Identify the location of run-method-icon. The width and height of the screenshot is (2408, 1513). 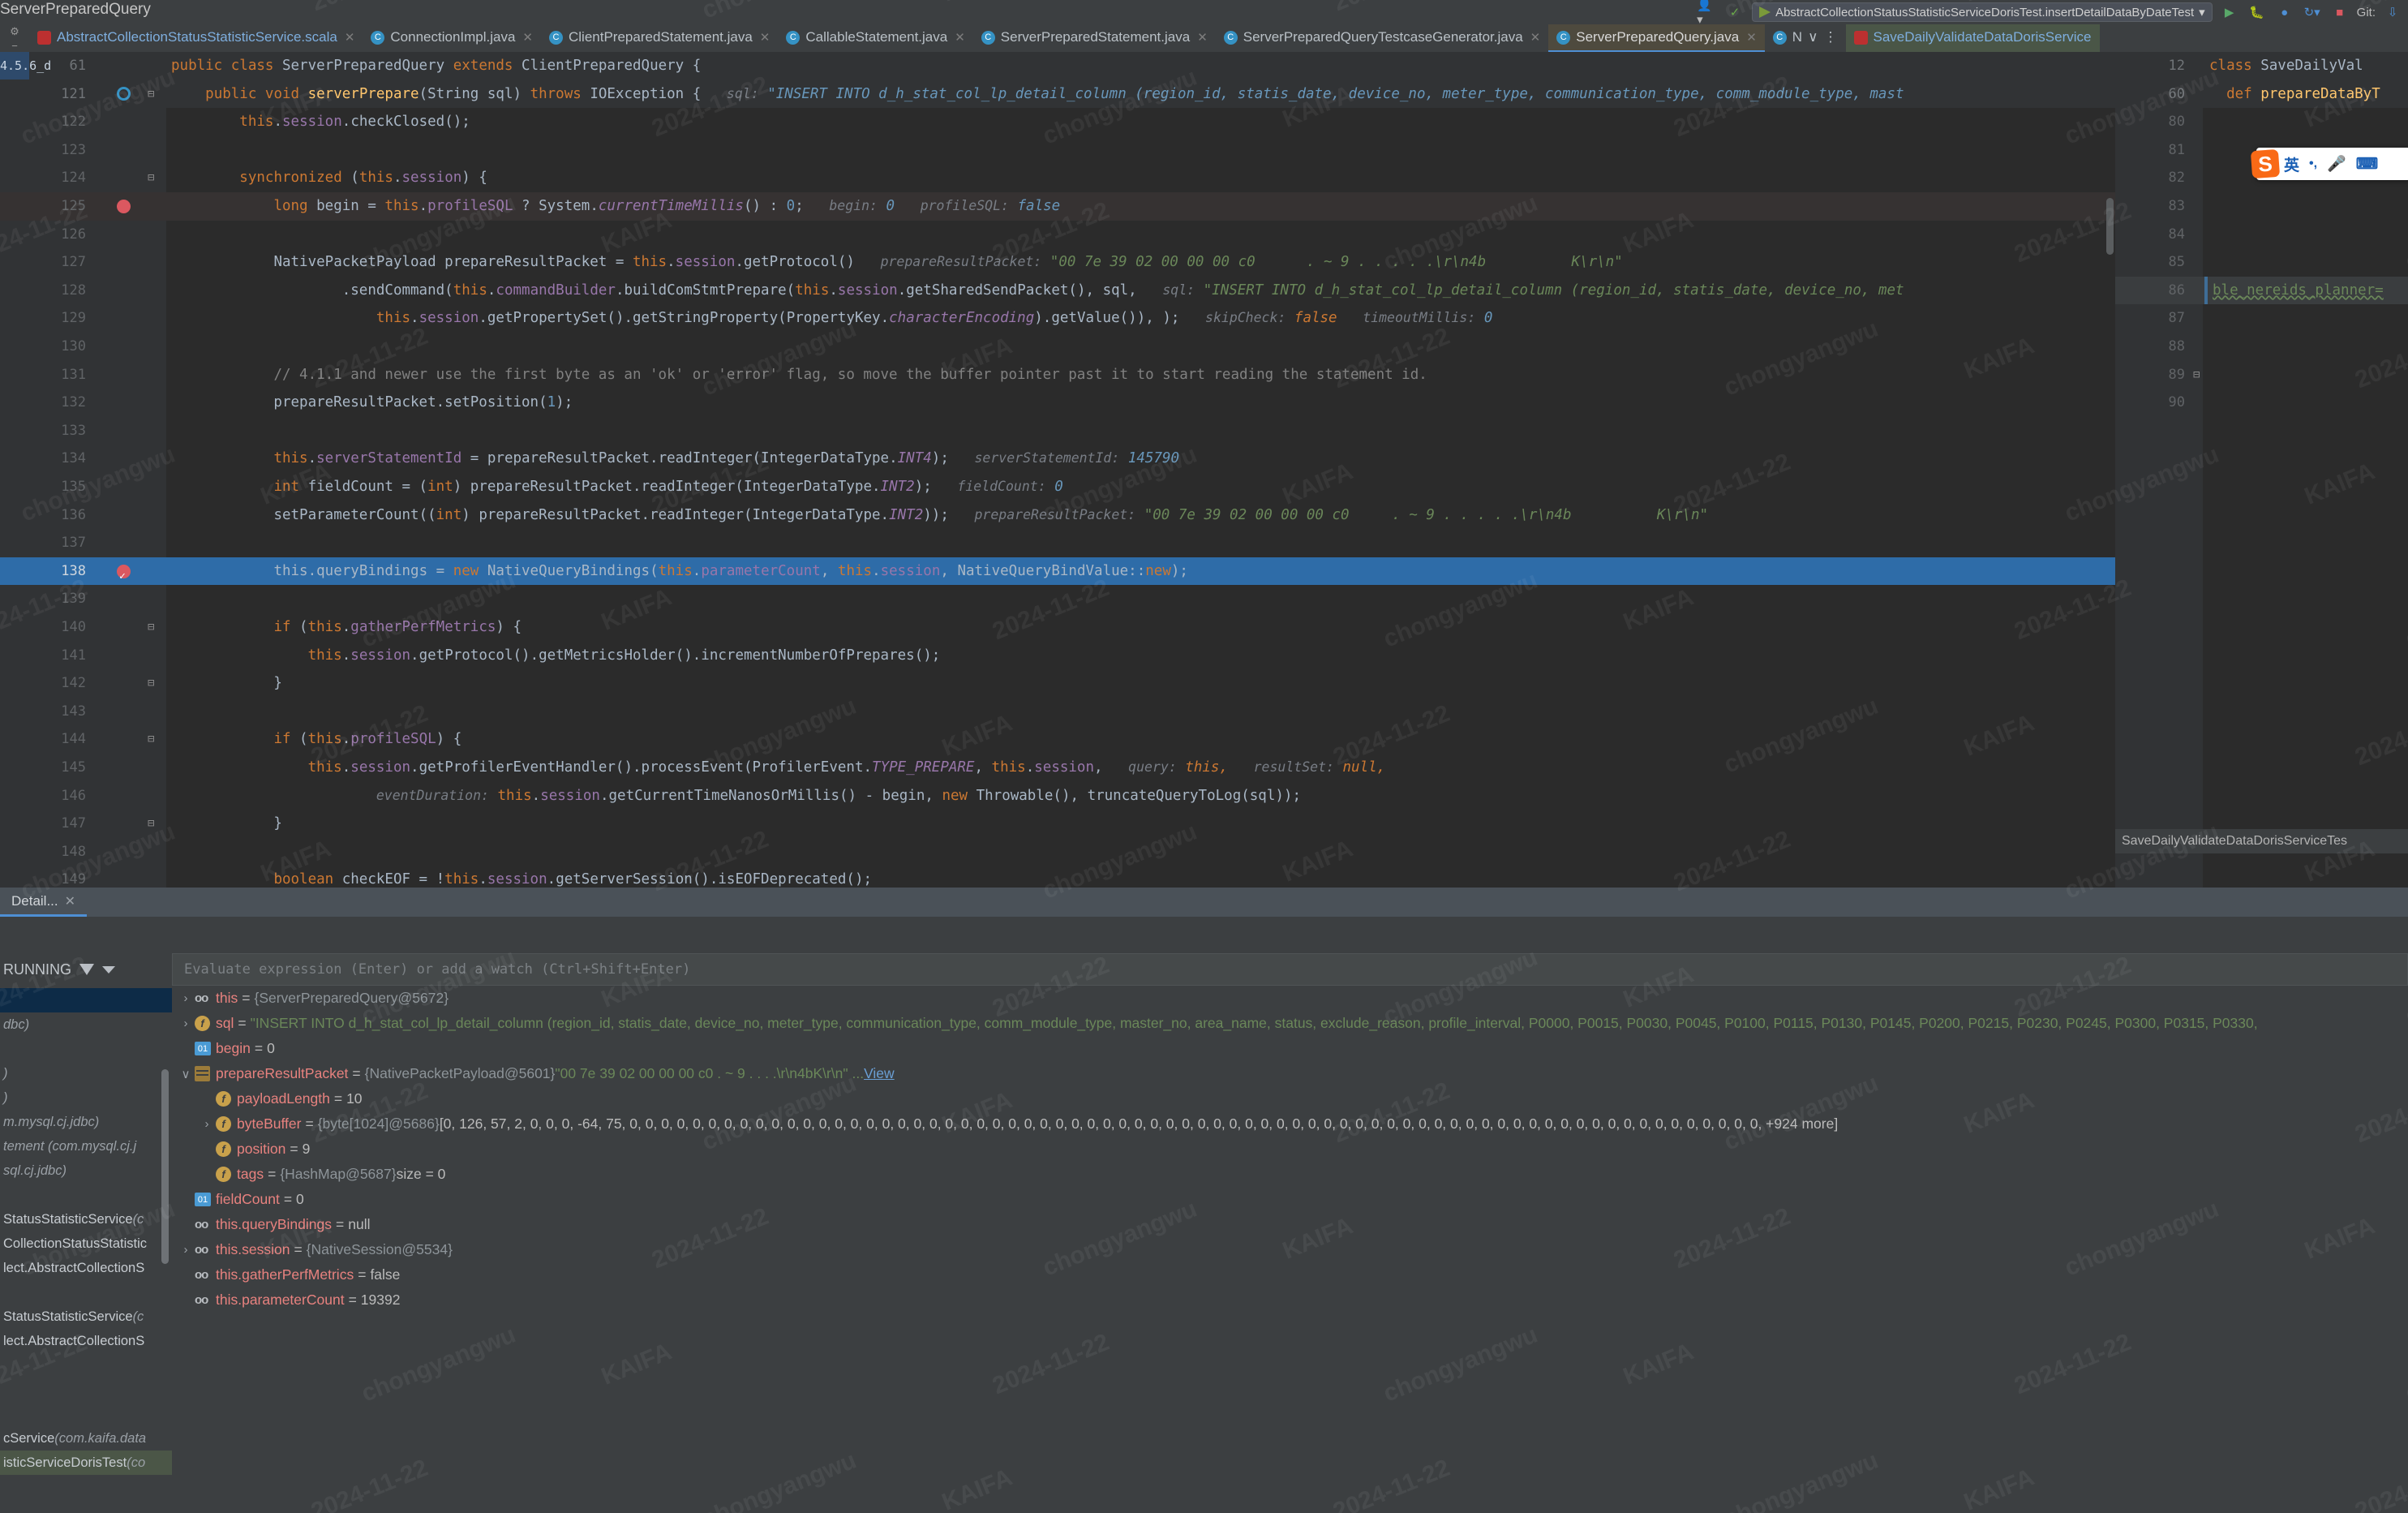
(124, 94).